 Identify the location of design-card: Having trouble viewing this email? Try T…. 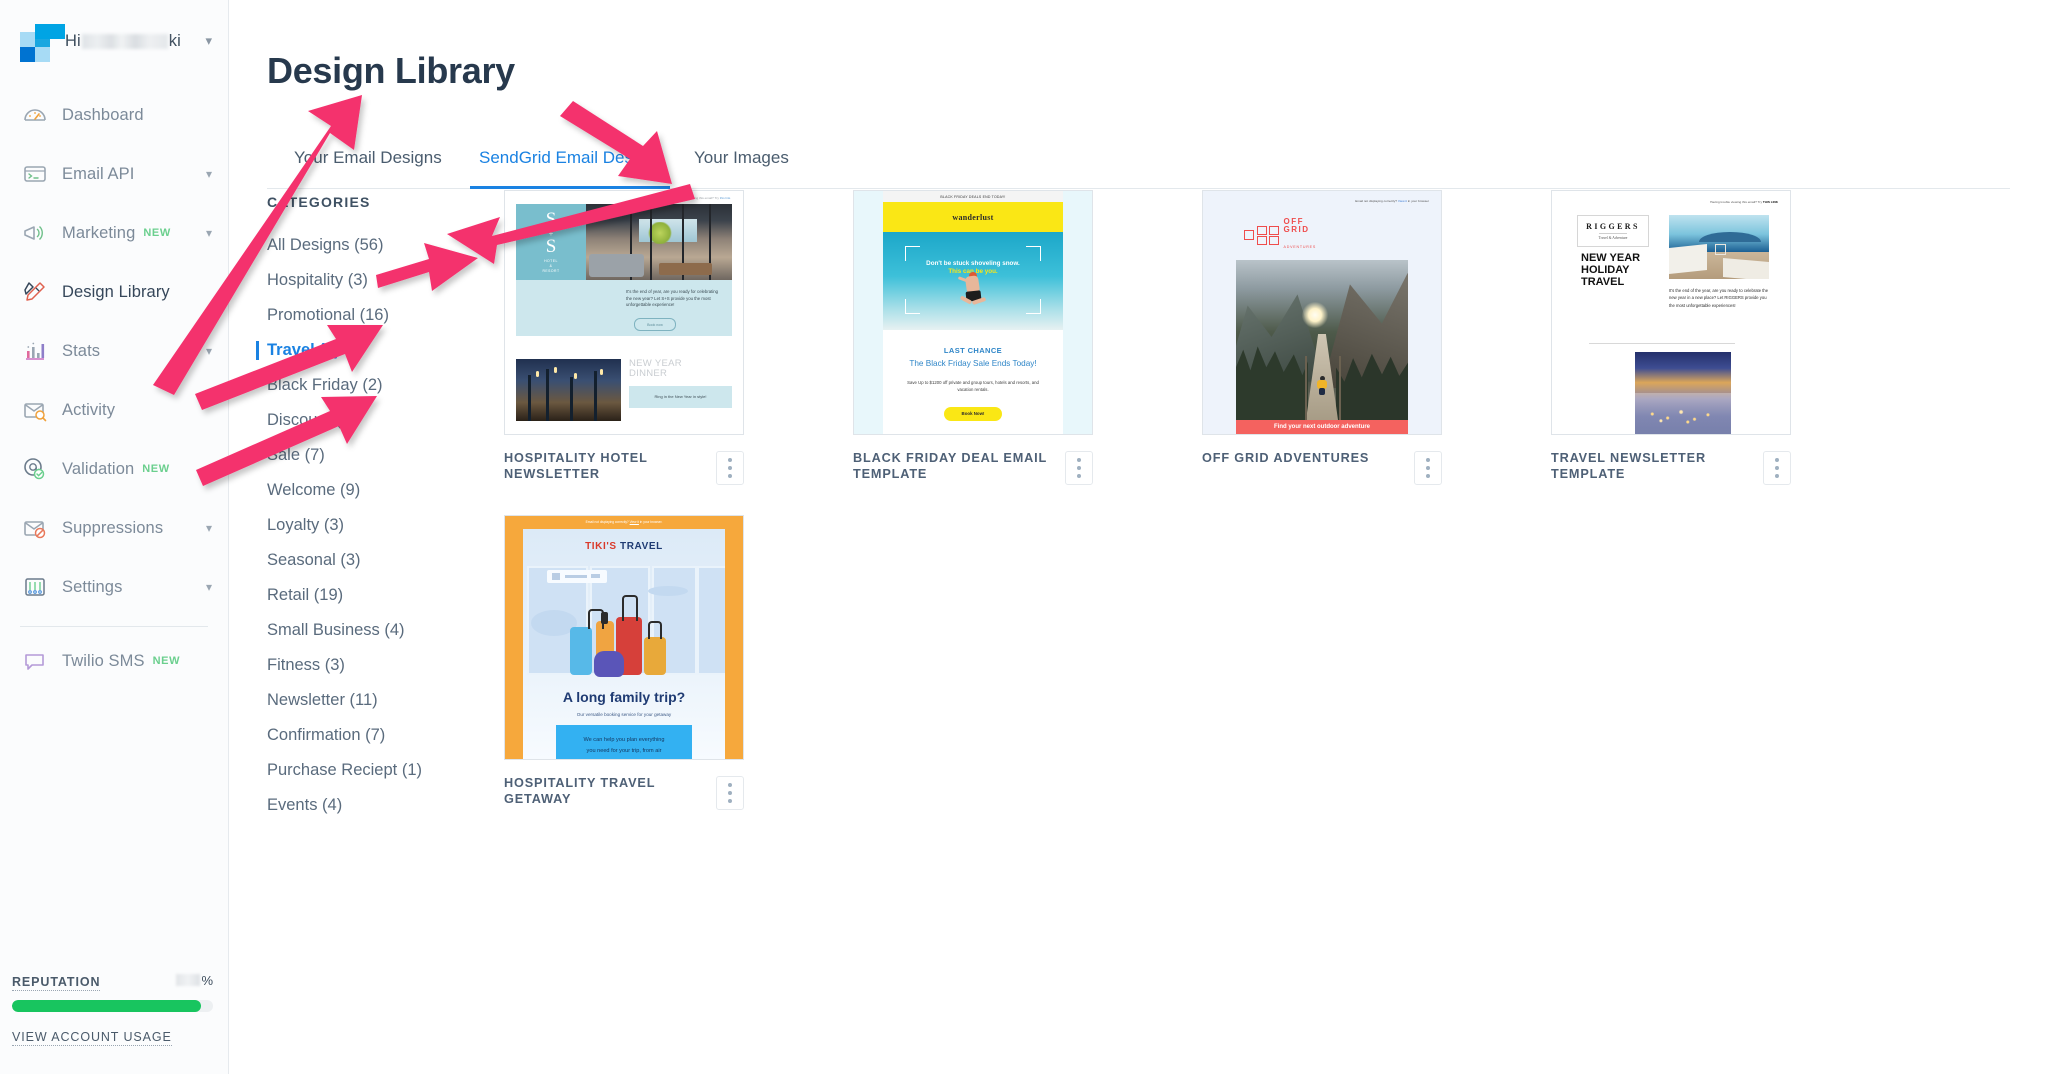
(1671, 337).